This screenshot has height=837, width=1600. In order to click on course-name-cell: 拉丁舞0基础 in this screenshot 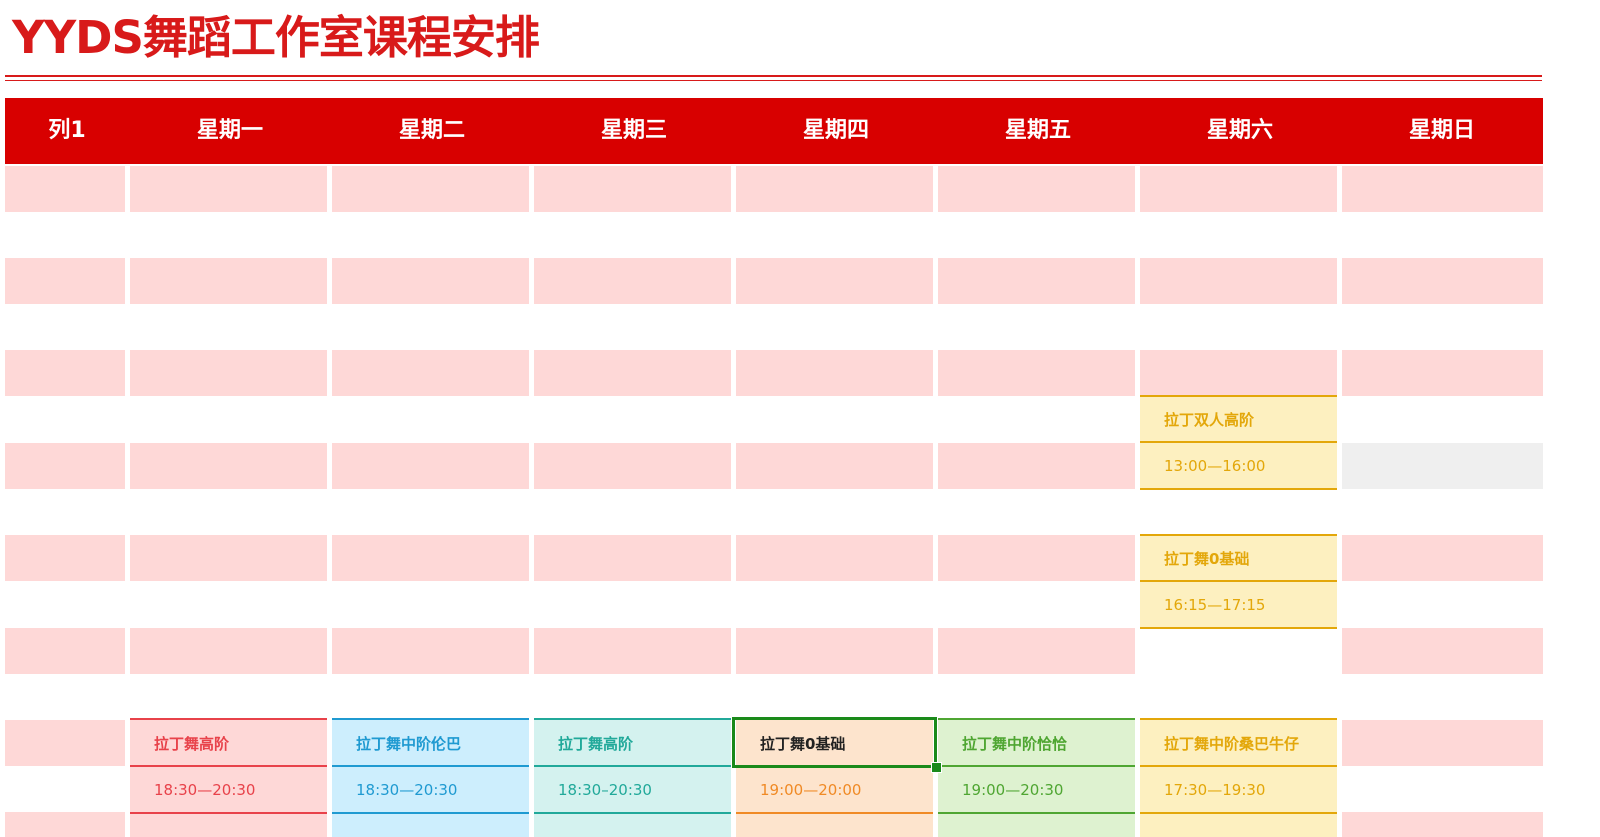, I will do `click(1238, 557)`.